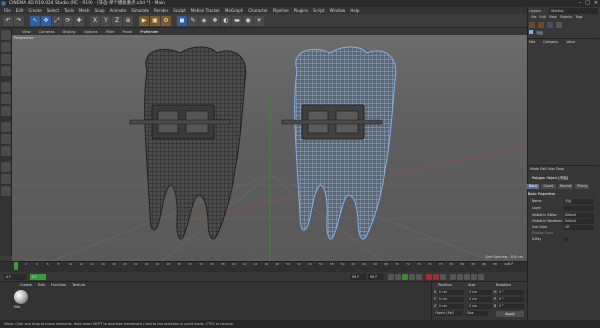 This screenshot has height=328, width=600. Describe the element at coordinates (543, 17) in the screenshot. I see `om-menu-edit: Edit` at that location.